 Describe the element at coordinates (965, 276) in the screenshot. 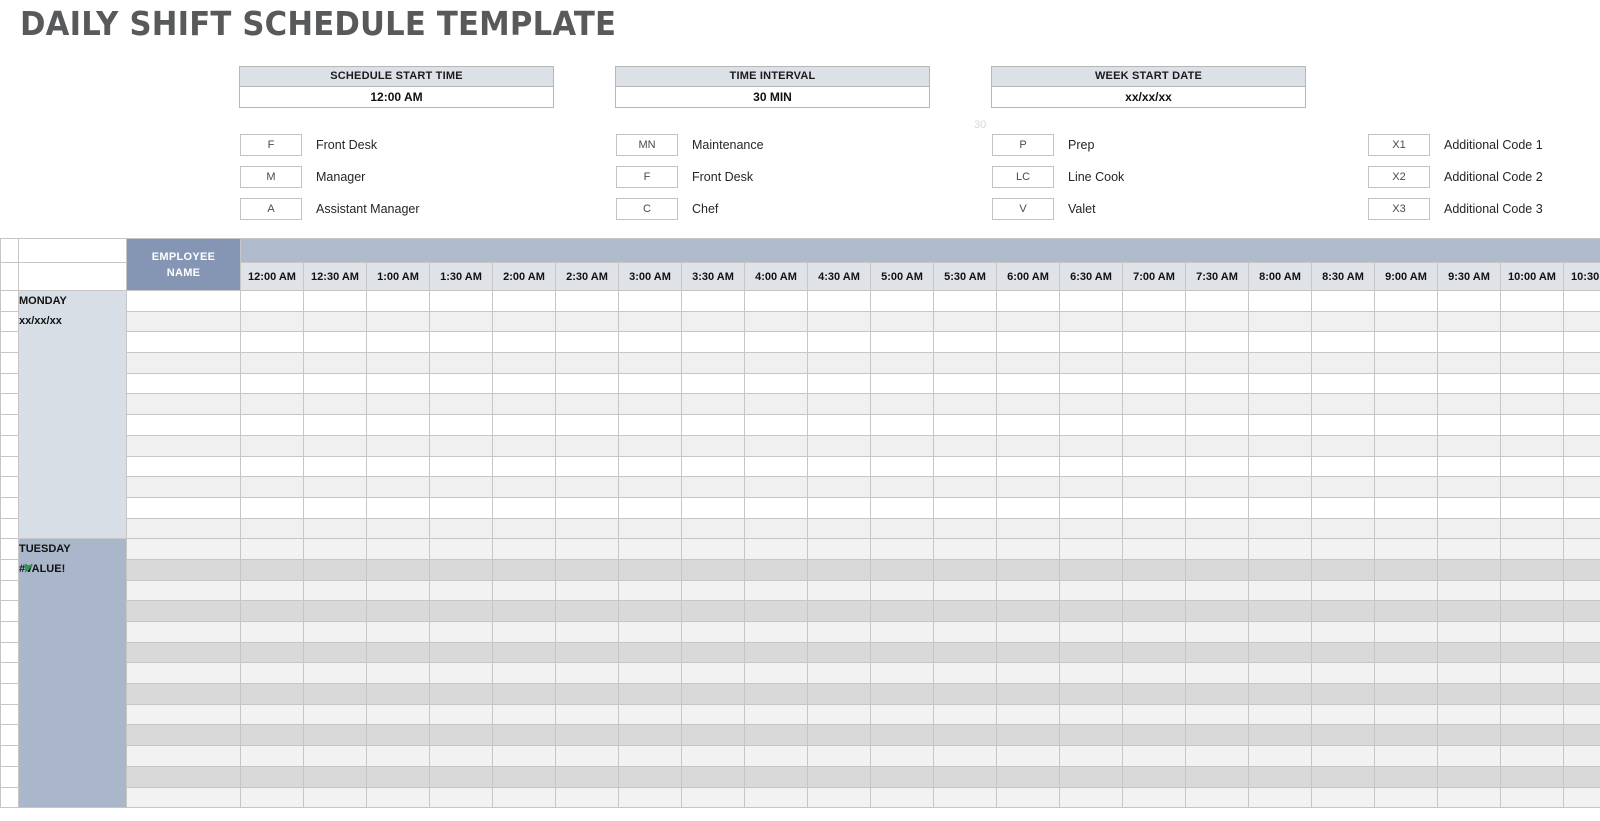

I see `time-slot-header: 5:30 AM` at that location.